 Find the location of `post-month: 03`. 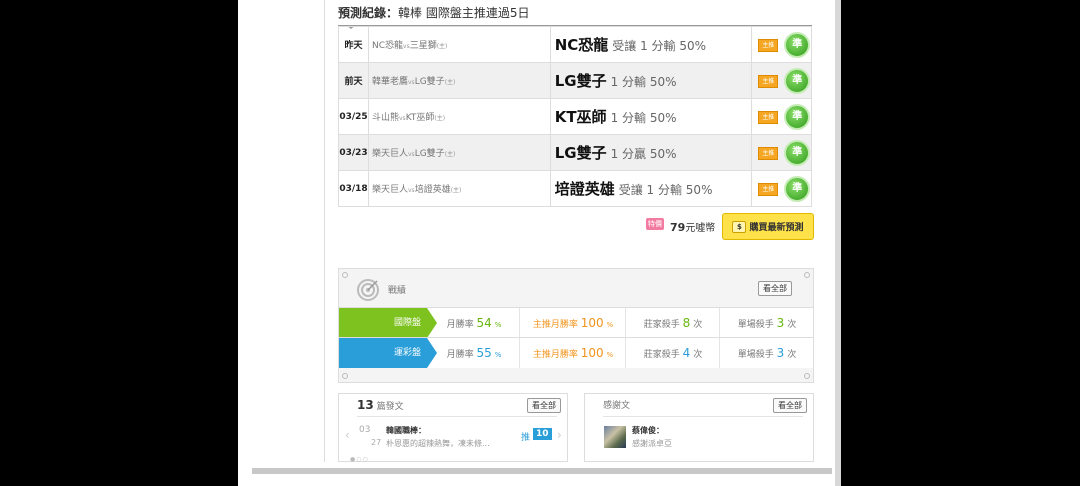

post-month: 03 is located at coordinates (365, 430).